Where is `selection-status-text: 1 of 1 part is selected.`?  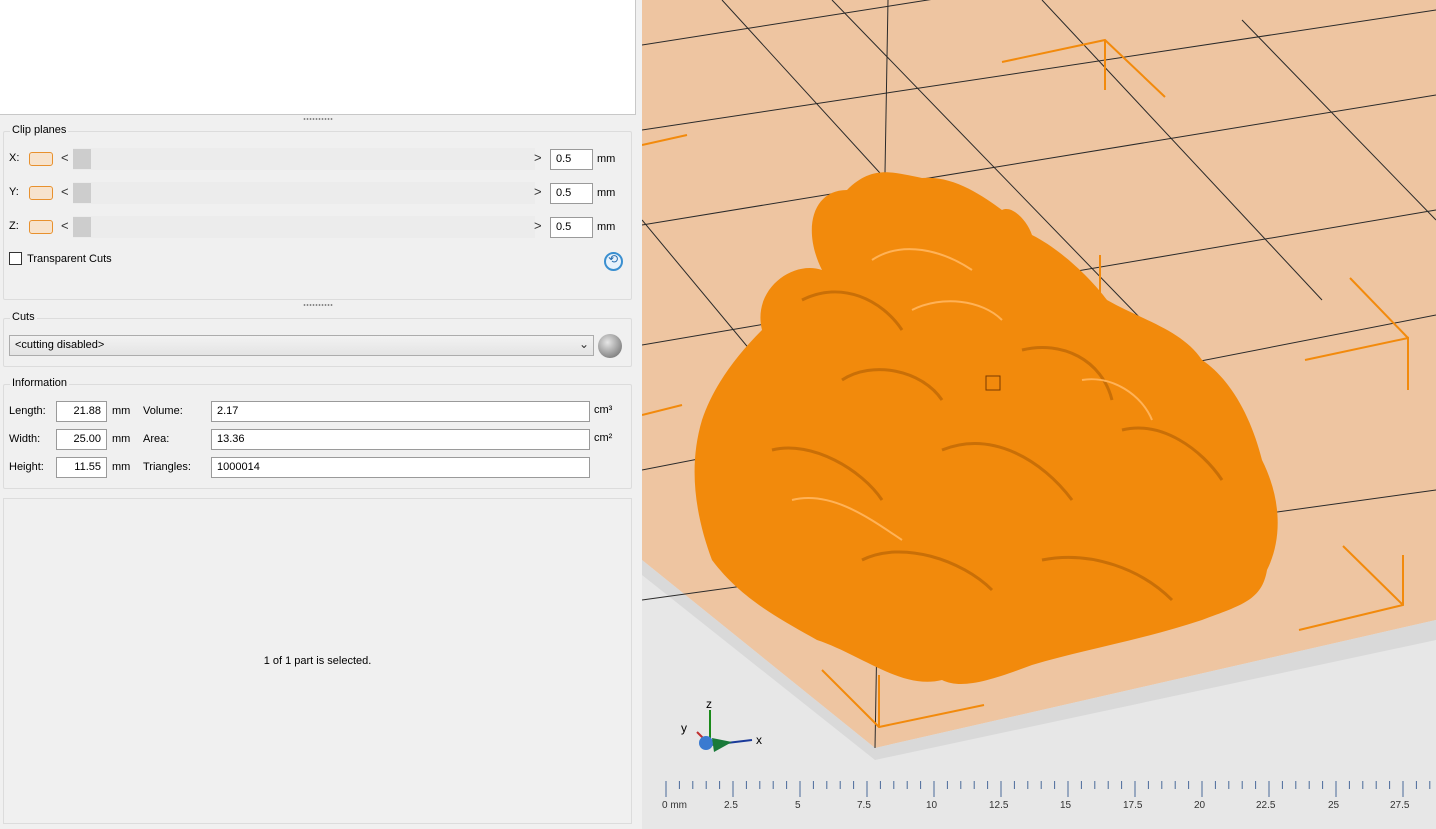
selection-status-text: 1 of 1 part is selected. is located at coordinates (317, 661).